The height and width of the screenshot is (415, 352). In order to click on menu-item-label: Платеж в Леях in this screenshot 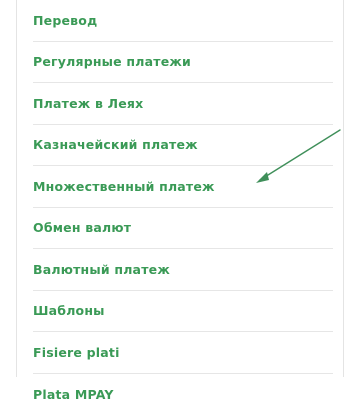, I will do `click(88, 103)`.